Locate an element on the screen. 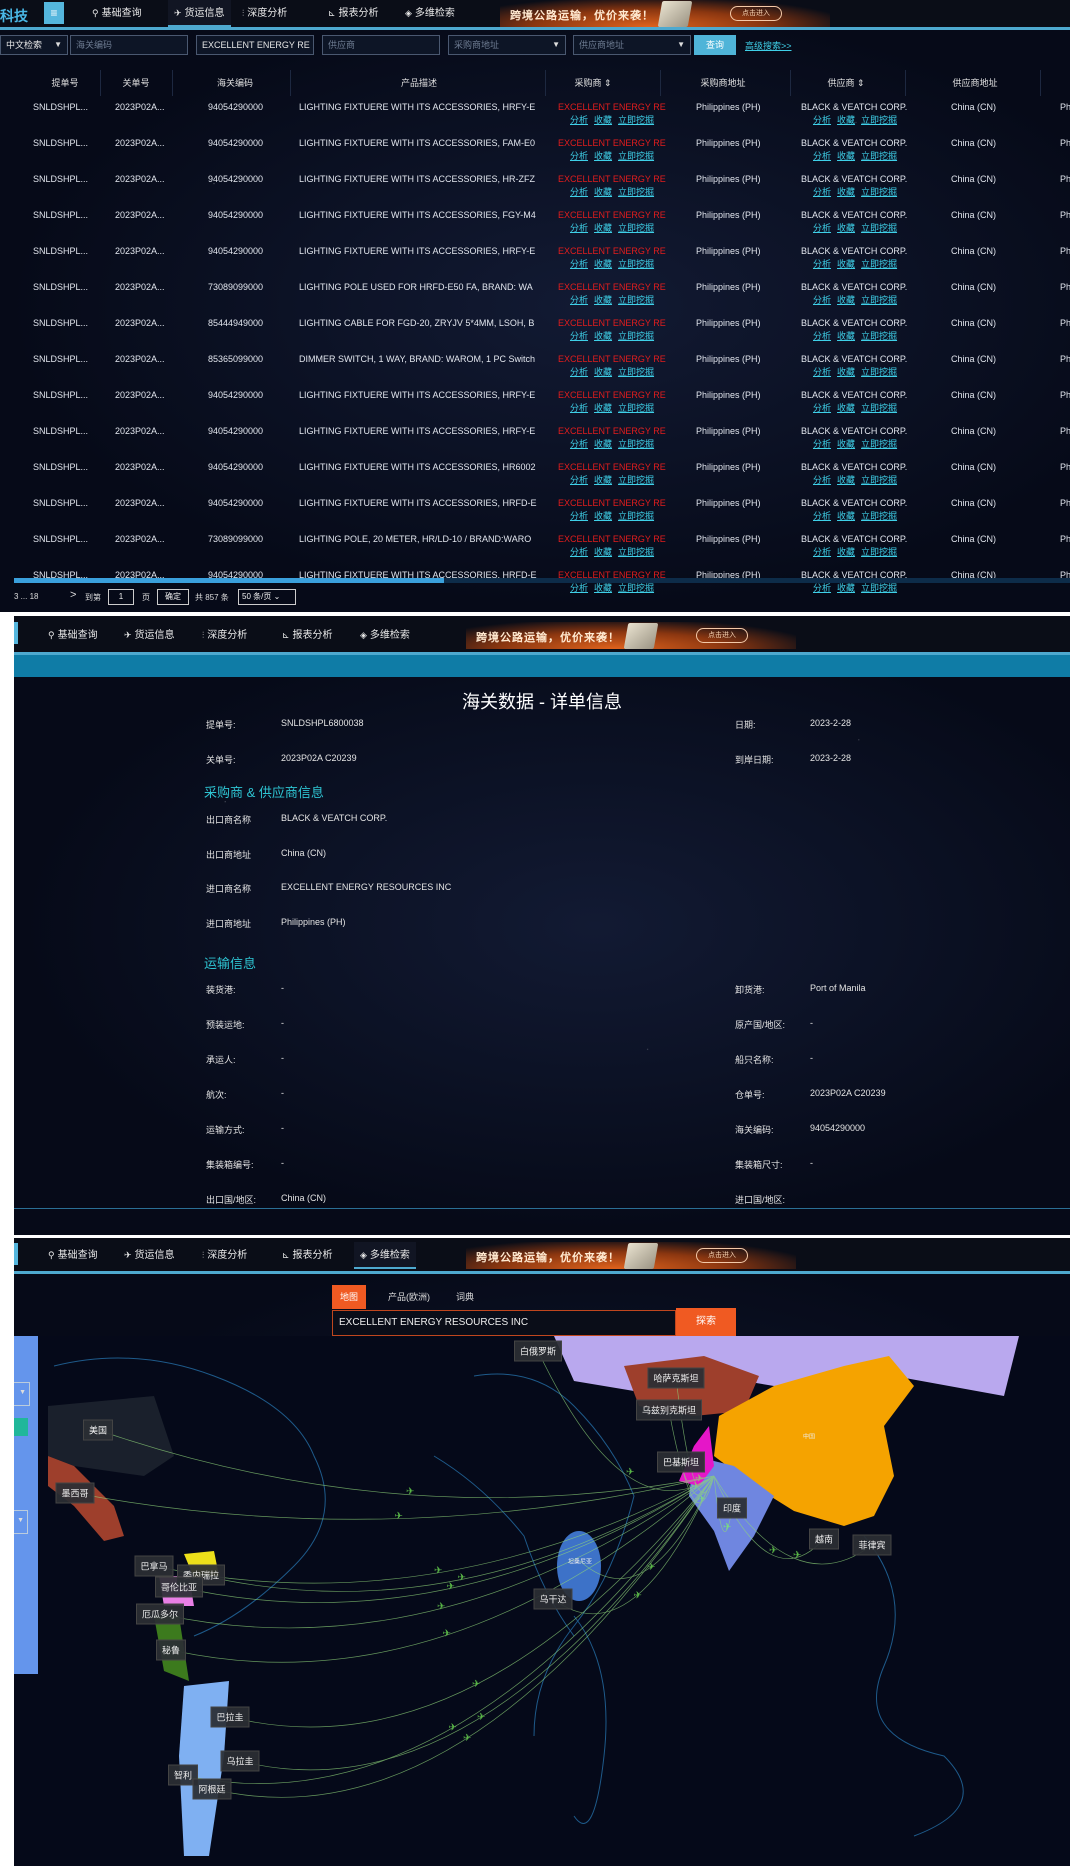  page-numbers: 3 ... 18 is located at coordinates (26, 596).